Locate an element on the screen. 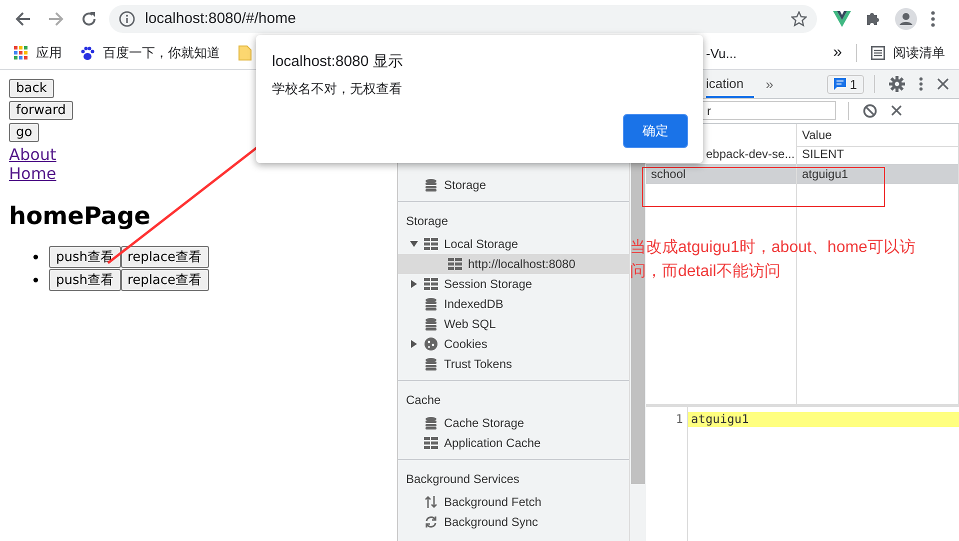 The height and width of the screenshot is (541, 959). nav-link: About is located at coordinates (32, 154).